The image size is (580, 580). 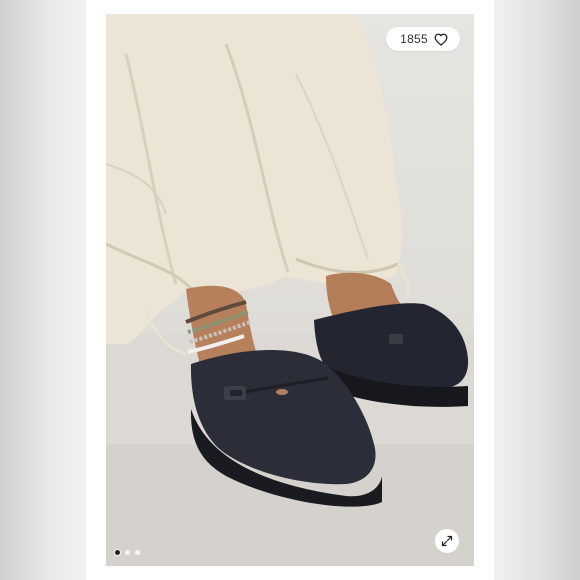 I want to click on expand-arrows-icon, so click(x=447, y=541).